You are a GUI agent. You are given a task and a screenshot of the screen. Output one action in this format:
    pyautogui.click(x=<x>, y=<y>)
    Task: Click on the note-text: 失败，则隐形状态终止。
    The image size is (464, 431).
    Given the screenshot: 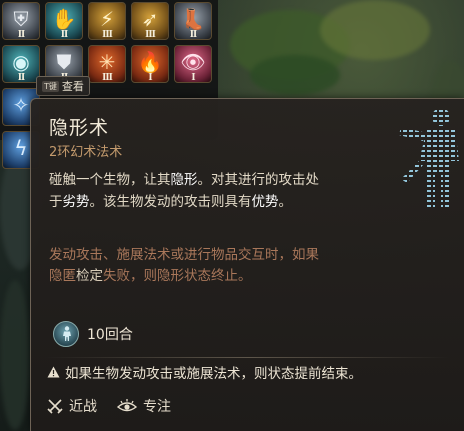 What is the action you would take?
    pyautogui.click(x=177, y=276)
    